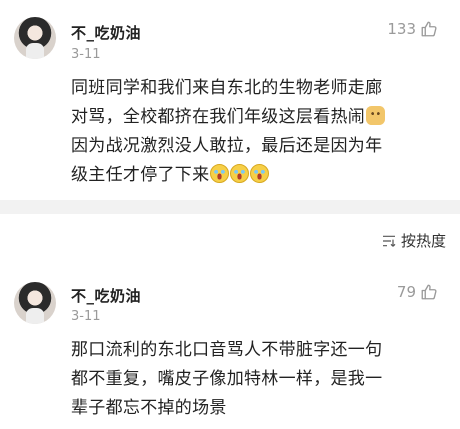  I want to click on comment-username: 不_吃奶油, so click(106, 295).